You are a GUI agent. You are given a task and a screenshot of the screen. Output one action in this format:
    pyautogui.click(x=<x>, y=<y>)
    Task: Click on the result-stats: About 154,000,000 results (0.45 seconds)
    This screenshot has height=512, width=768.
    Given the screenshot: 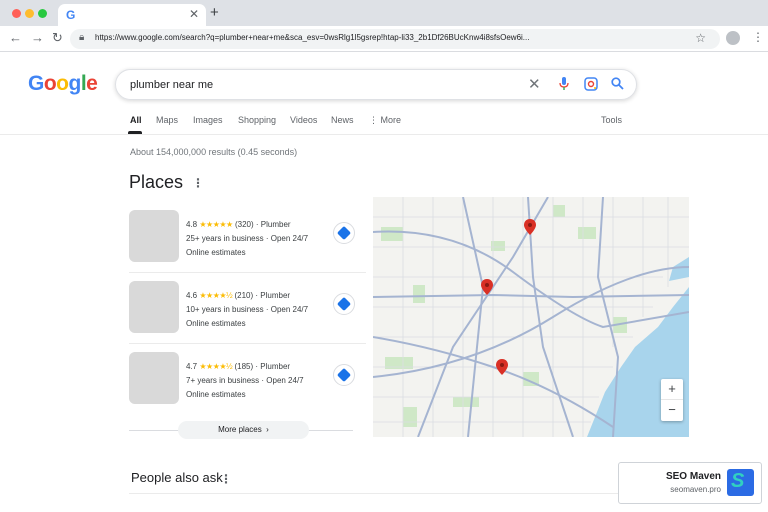 What is the action you would take?
    pyautogui.click(x=214, y=152)
    